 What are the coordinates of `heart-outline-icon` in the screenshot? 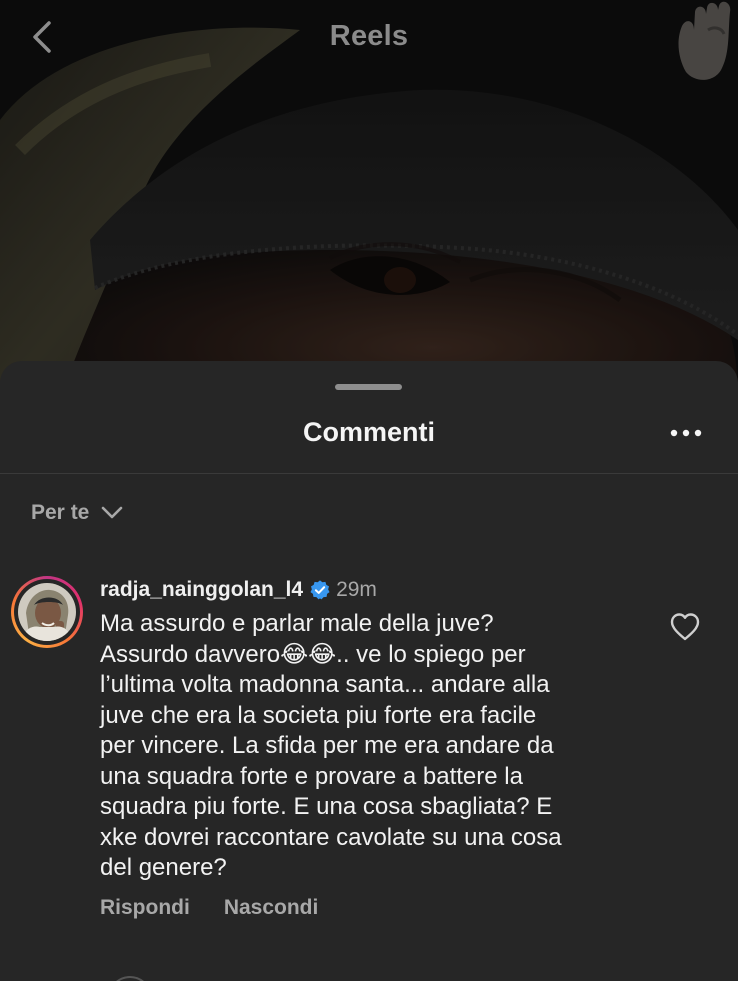 It's located at (685, 627).